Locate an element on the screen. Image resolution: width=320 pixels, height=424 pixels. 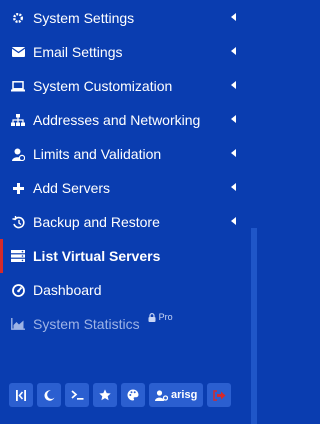
user-account-button: arisg is located at coordinates (176, 395).